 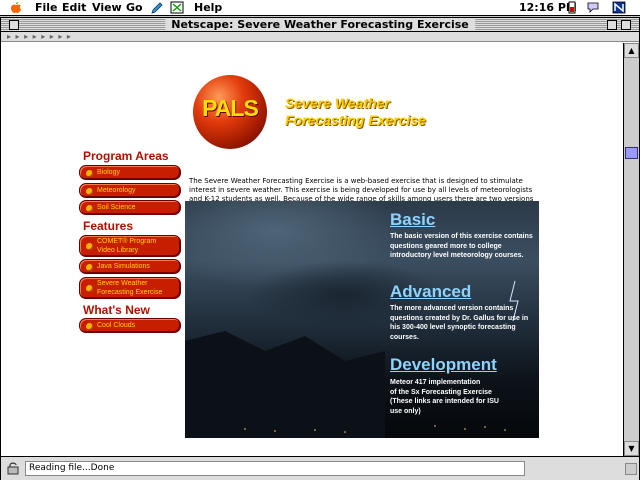 What do you see at coordinates (612, 25) in the screenshot?
I see `zoom-box` at bounding box center [612, 25].